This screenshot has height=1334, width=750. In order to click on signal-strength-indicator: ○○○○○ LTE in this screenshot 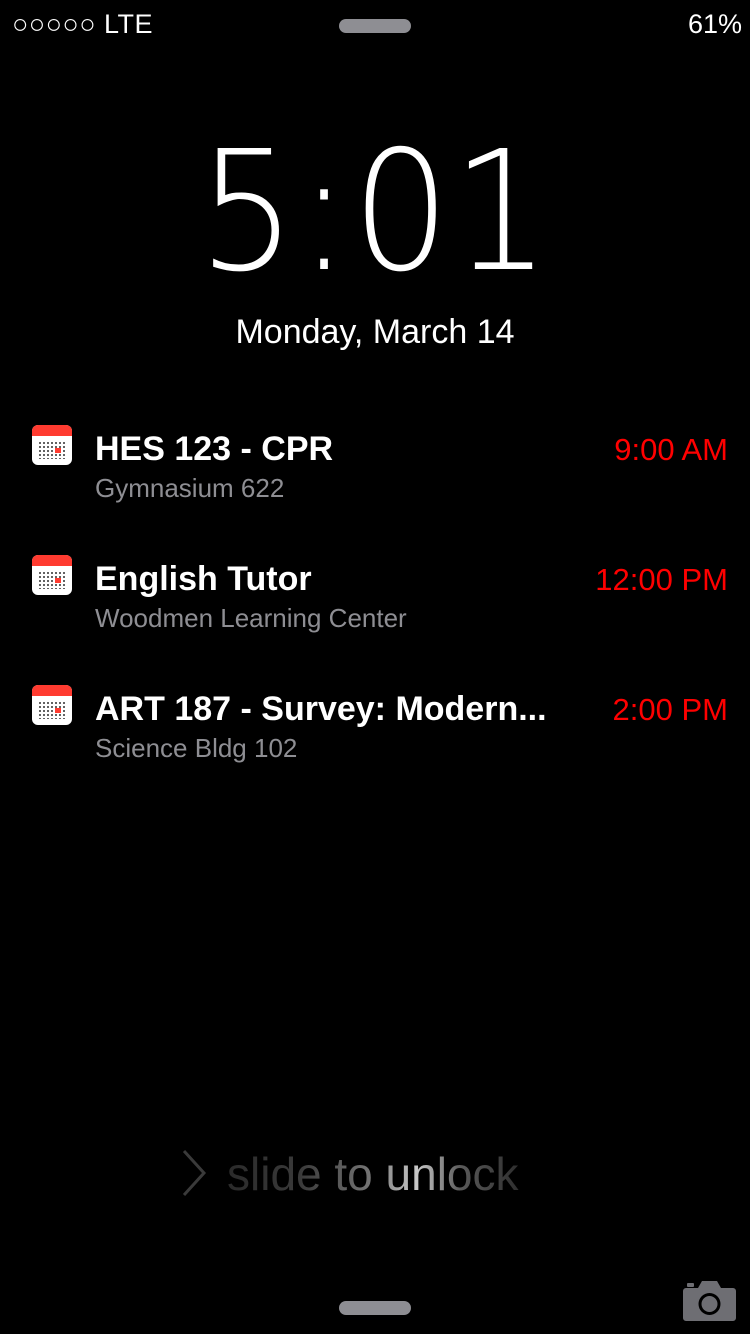, I will do `click(83, 24)`.